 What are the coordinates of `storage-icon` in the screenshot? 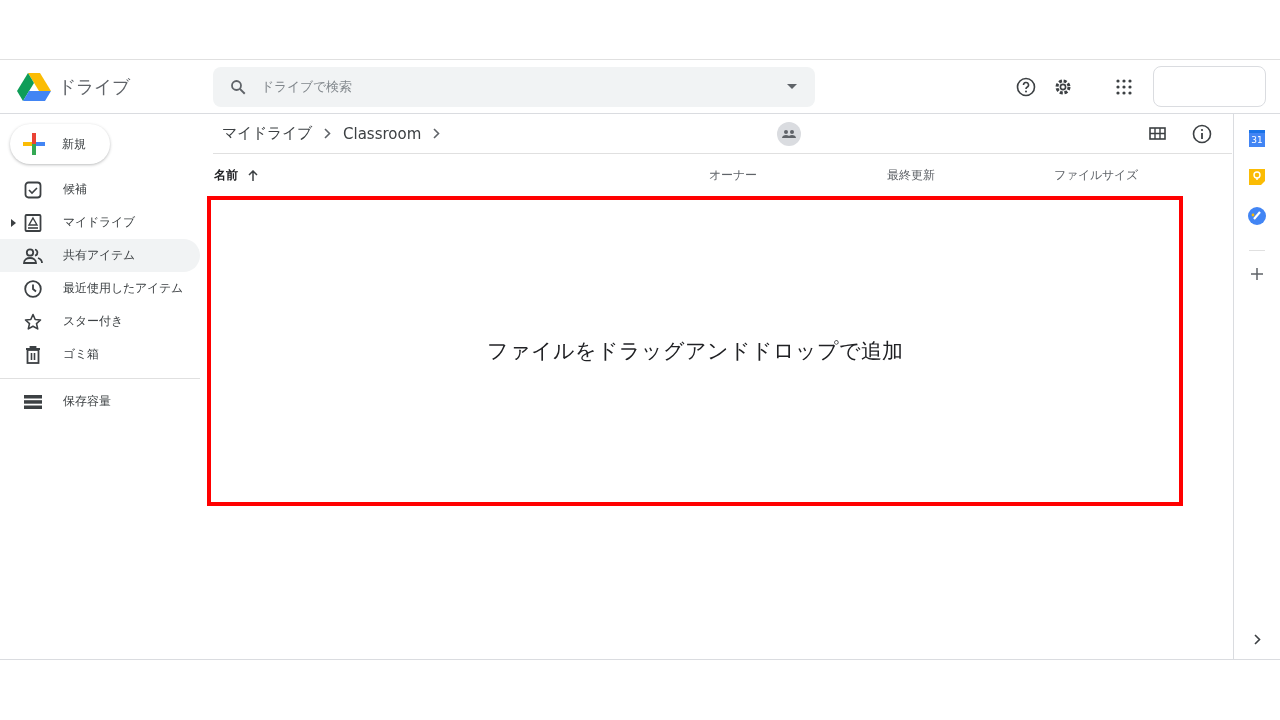 It's located at (33, 401).